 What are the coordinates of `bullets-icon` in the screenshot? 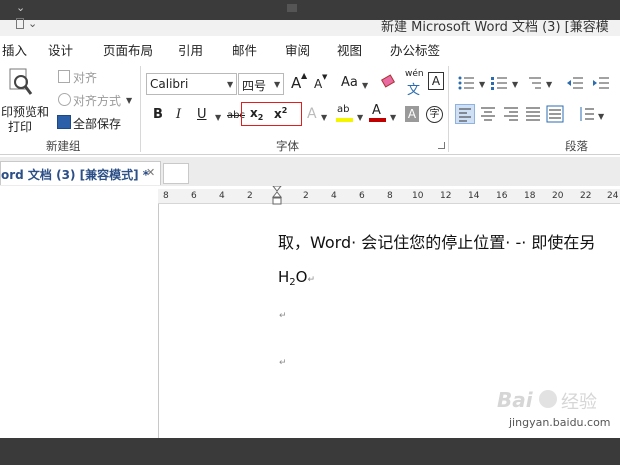 It's located at (466, 83).